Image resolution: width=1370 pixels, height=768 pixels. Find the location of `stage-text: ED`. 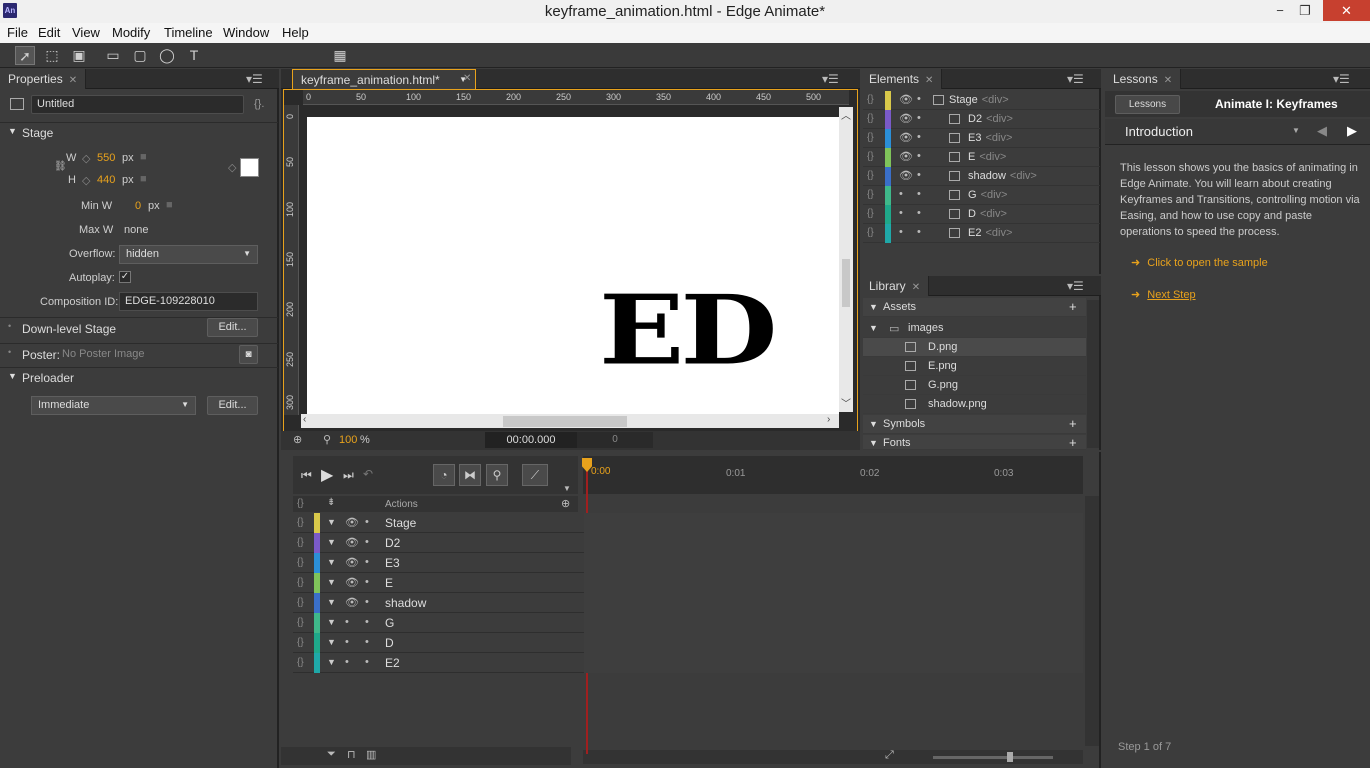

stage-text: ED is located at coordinates (688, 330).